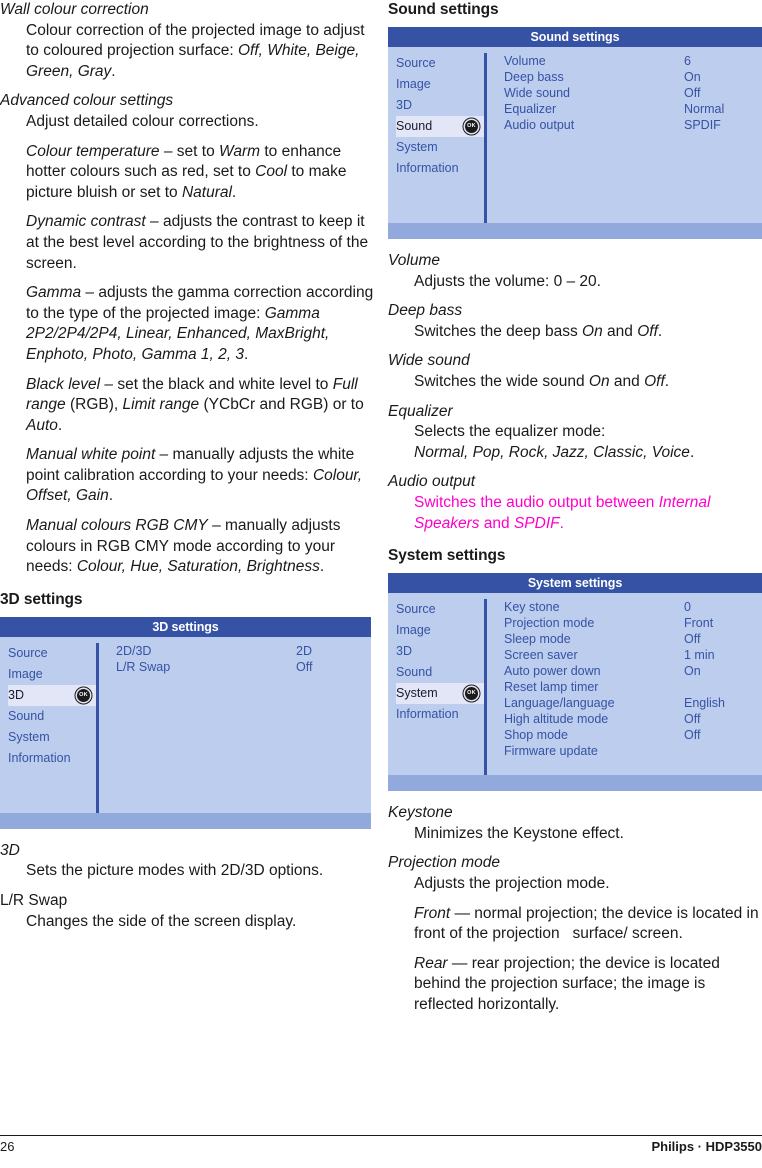  Describe the element at coordinates (594, 655) in the screenshot. I see `osd-setting-label: Screen saver` at that location.